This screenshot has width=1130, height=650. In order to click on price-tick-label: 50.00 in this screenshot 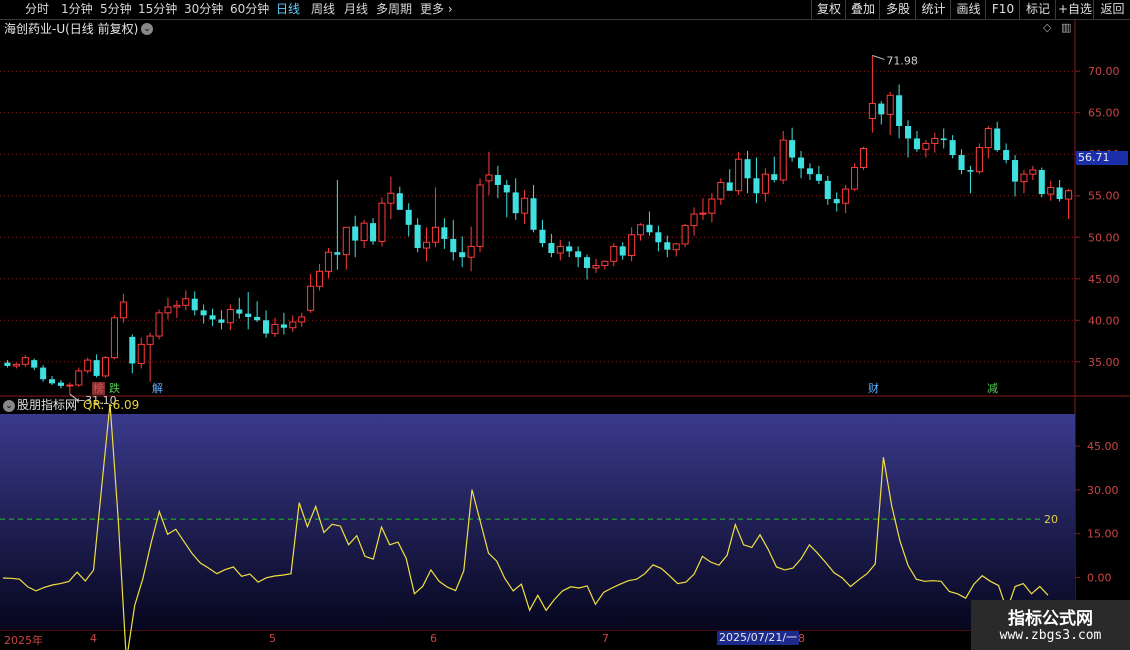, I will do `click(1104, 237)`.